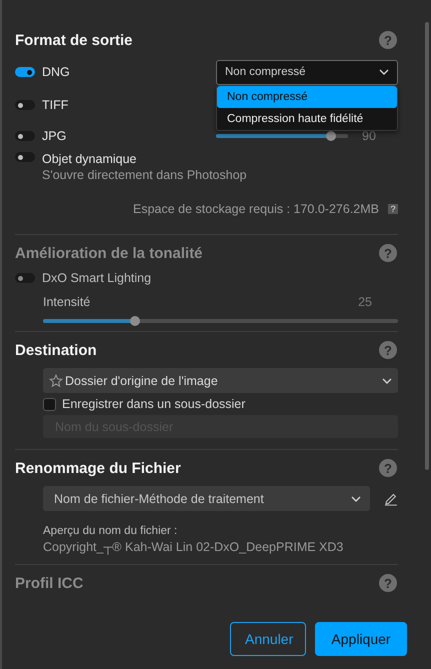 The image size is (431, 669). Describe the element at coordinates (427, 246) in the screenshot. I see `scrollbar` at that location.